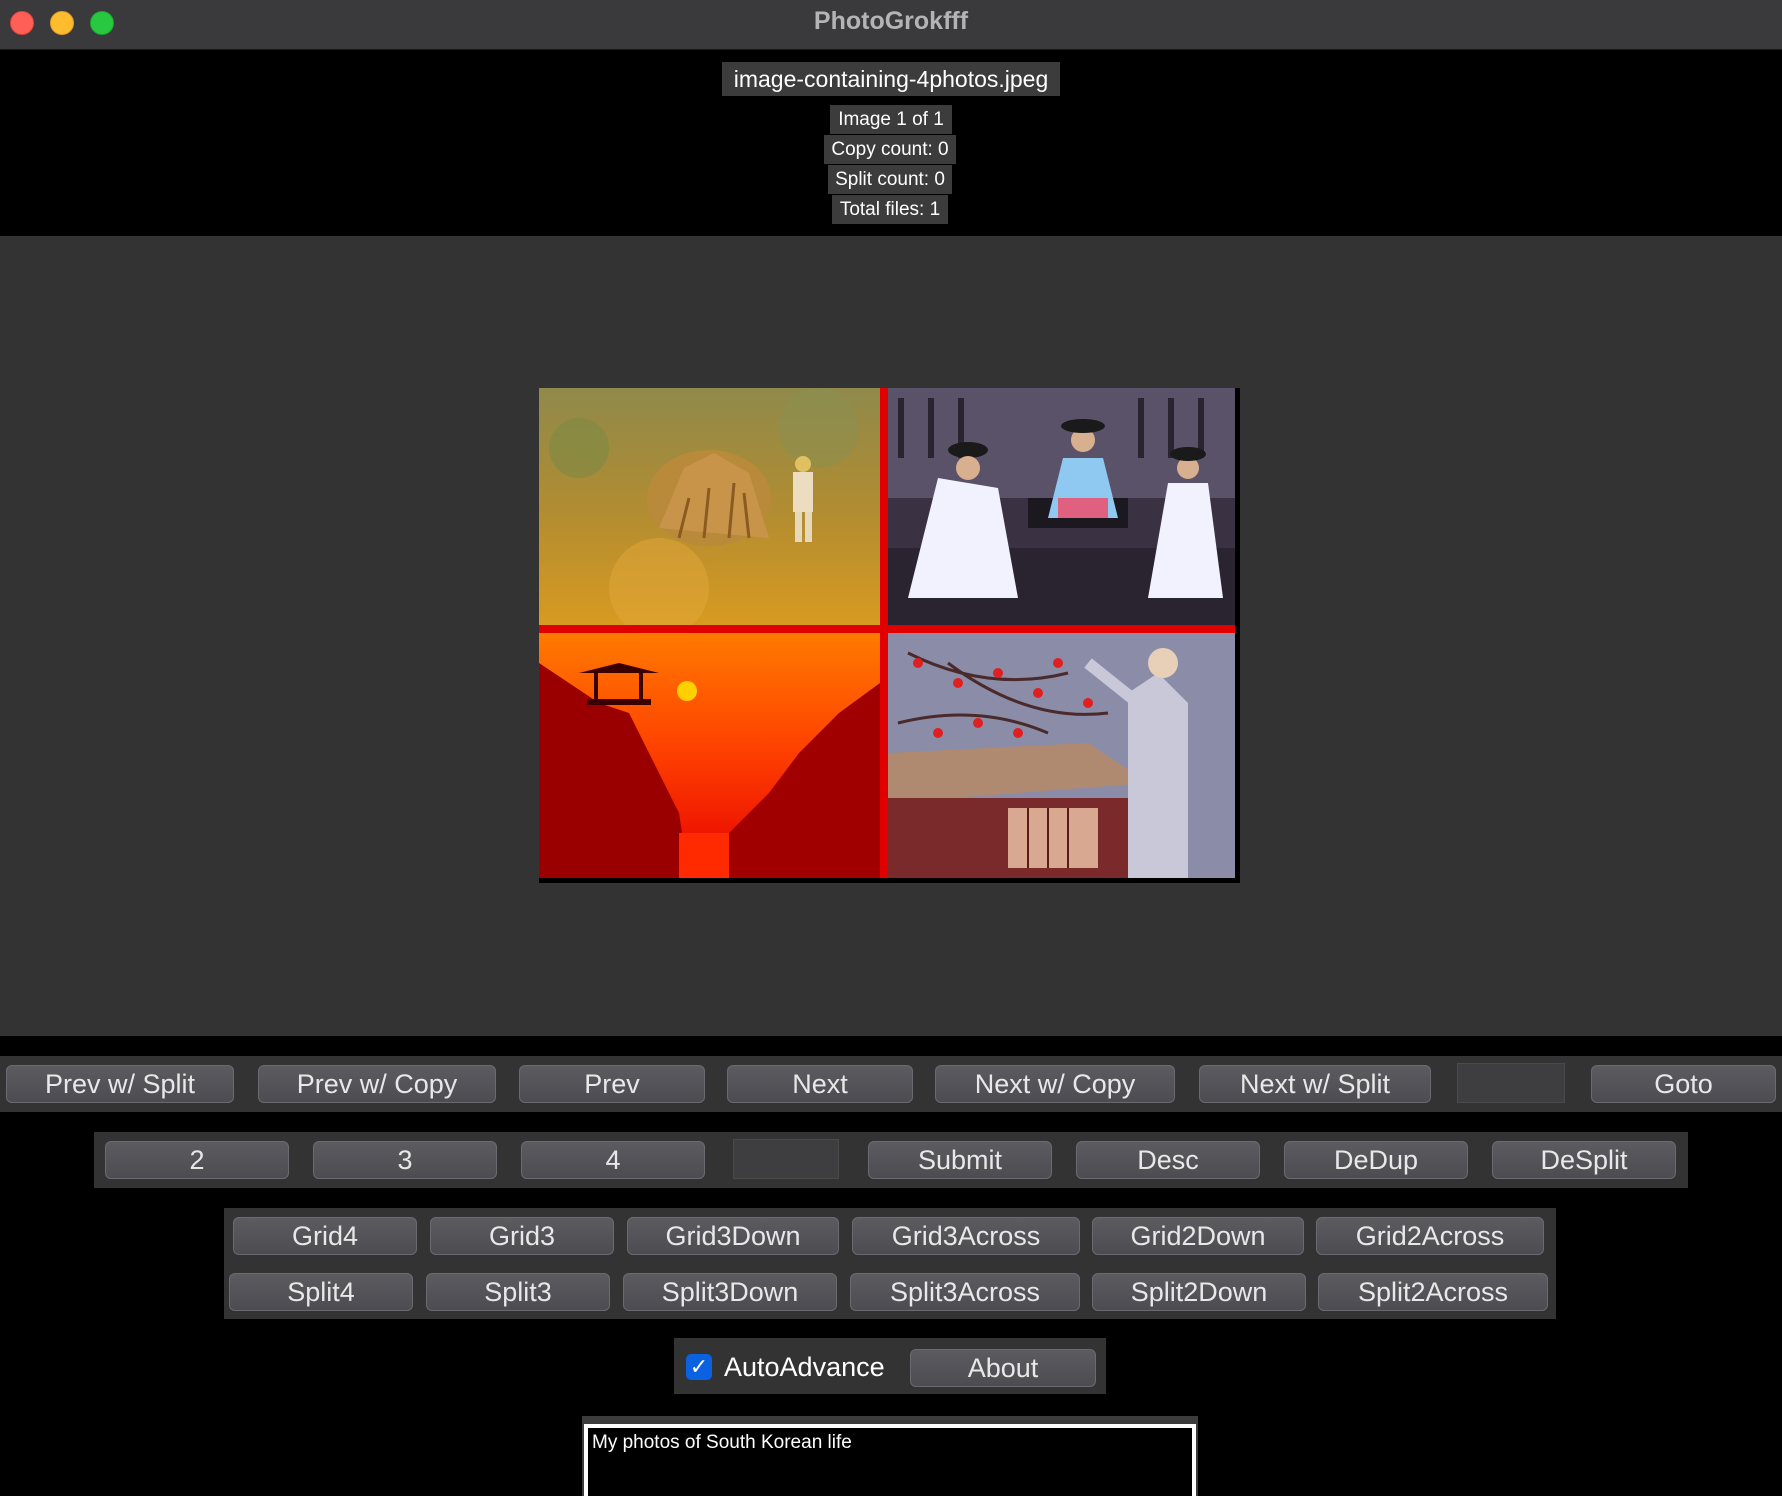 Image resolution: width=1782 pixels, height=1496 pixels. Describe the element at coordinates (709, 506) in the screenshot. I see `photo-farmer-haystack` at that location.